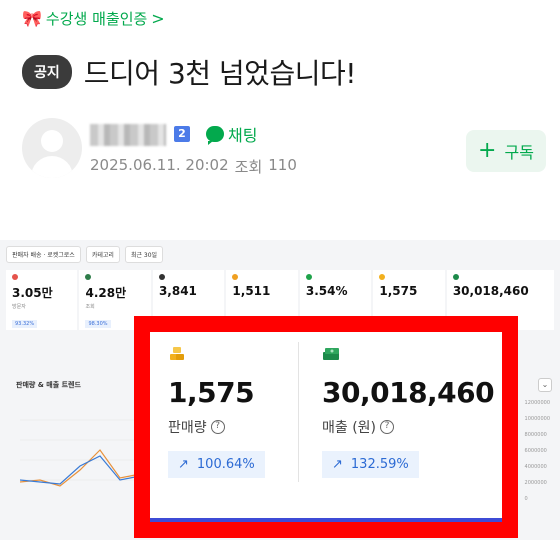  I want to click on mini-stat-value: 1,575, so click(398, 291).